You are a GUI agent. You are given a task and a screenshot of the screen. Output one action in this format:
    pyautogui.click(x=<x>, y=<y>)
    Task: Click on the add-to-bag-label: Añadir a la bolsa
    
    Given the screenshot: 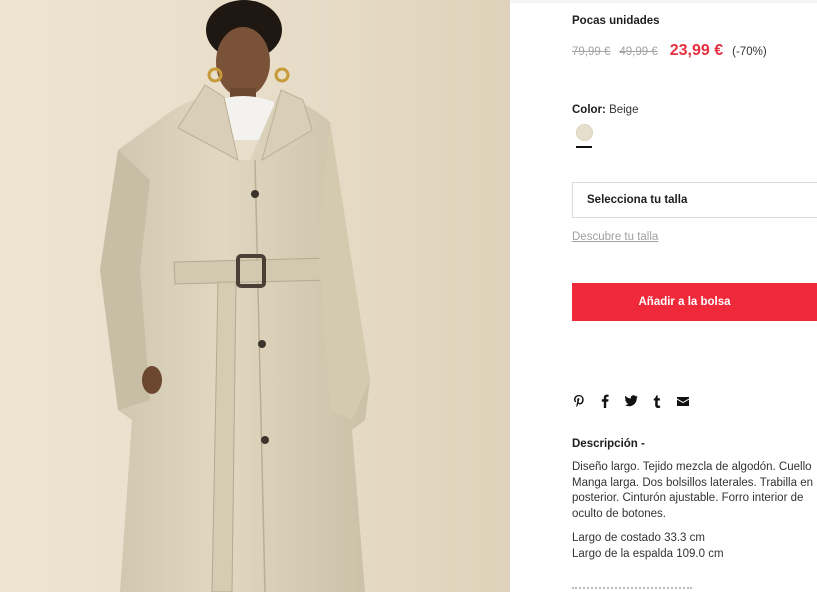 What is the action you would take?
    pyautogui.click(x=684, y=302)
    